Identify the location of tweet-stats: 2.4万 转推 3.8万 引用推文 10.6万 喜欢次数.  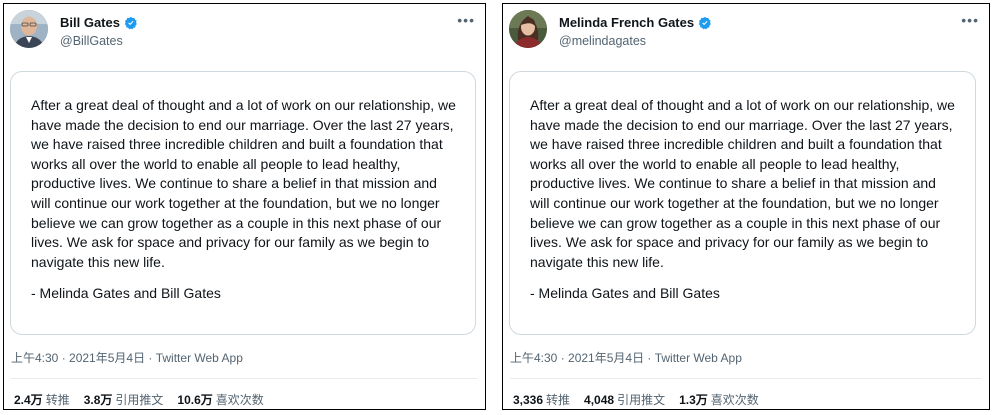
(139, 399).